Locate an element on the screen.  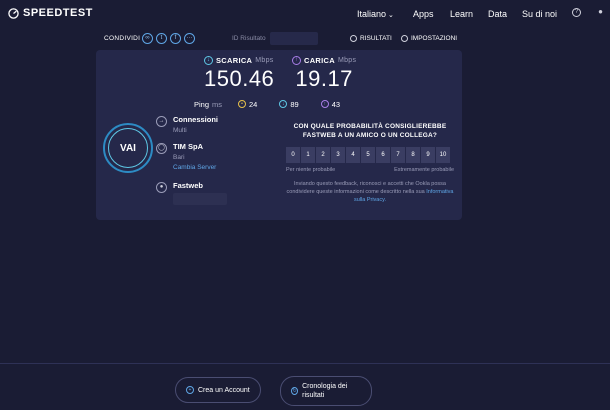
help-icon: ? is located at coordinates (576, 12).